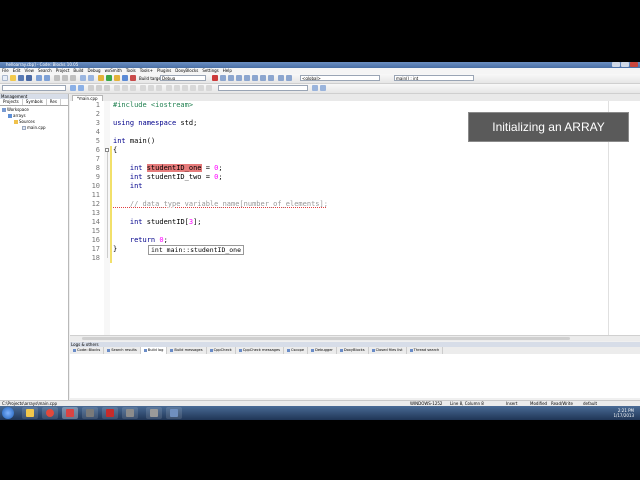  I want to click on debug-info-icon, so click(289, 78).